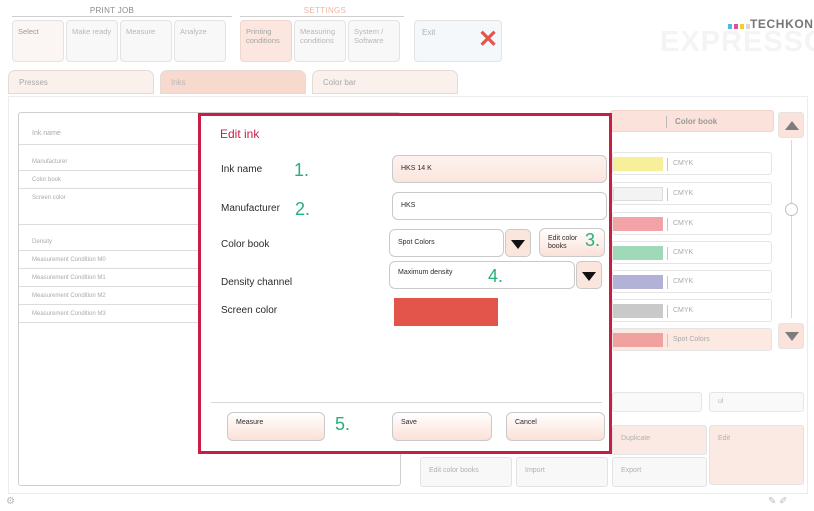 Image resolution: width=814 pixels, height=511 pixels. What do you see at coordinates (446, 243) in the screenshot?
I see `color-book-select: Spot Colors` at bounding box center [446, 243].